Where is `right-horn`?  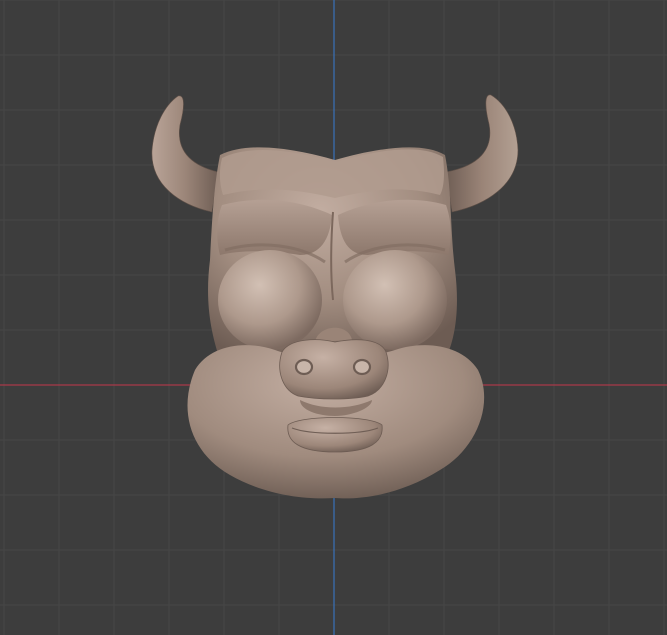 right-horn is located at coordinates (482, 153).